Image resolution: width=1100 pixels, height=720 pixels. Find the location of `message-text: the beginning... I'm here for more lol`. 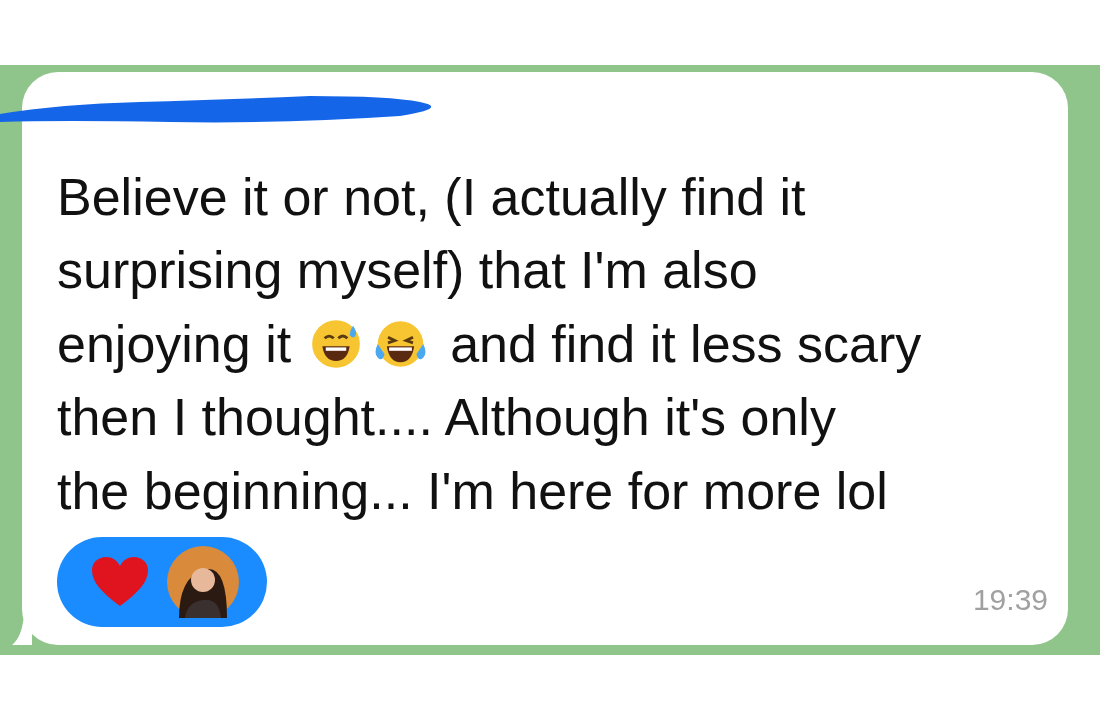

message-text: the beginning... I'm here for more lol is located at coordinates (472, 490).